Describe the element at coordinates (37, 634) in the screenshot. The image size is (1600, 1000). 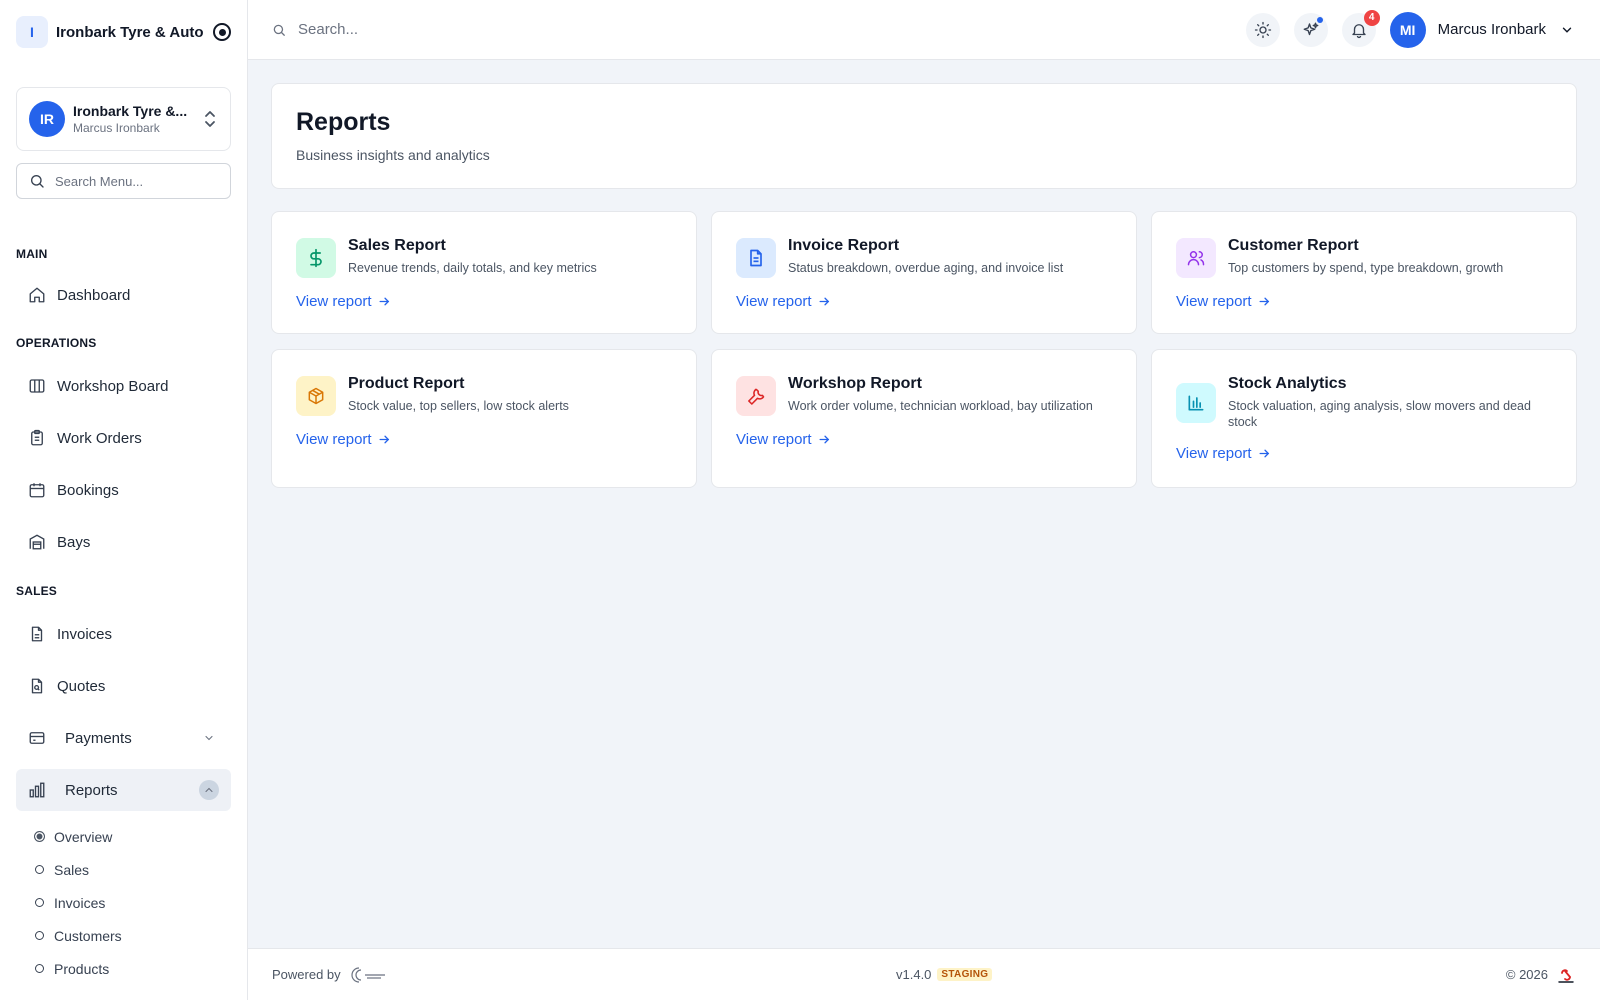
I see `file-text-icon` at that location.